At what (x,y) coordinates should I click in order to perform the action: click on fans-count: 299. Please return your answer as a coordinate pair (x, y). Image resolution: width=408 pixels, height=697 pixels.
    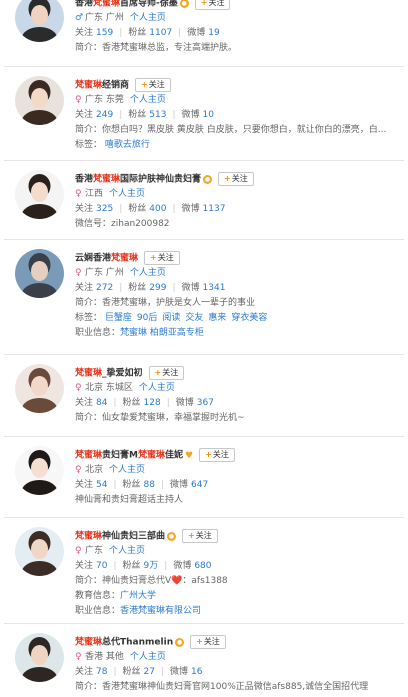
    Looking at the image, I should click on (157, 288).